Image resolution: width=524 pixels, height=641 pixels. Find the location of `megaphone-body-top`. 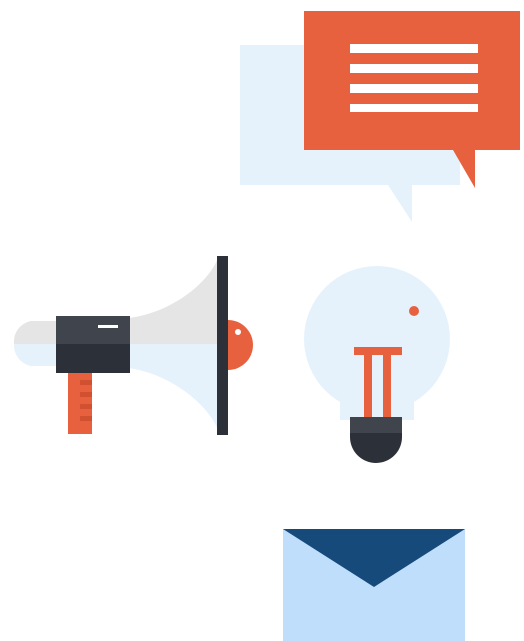

megaphone-body-top is located at coordinates (93, 330).